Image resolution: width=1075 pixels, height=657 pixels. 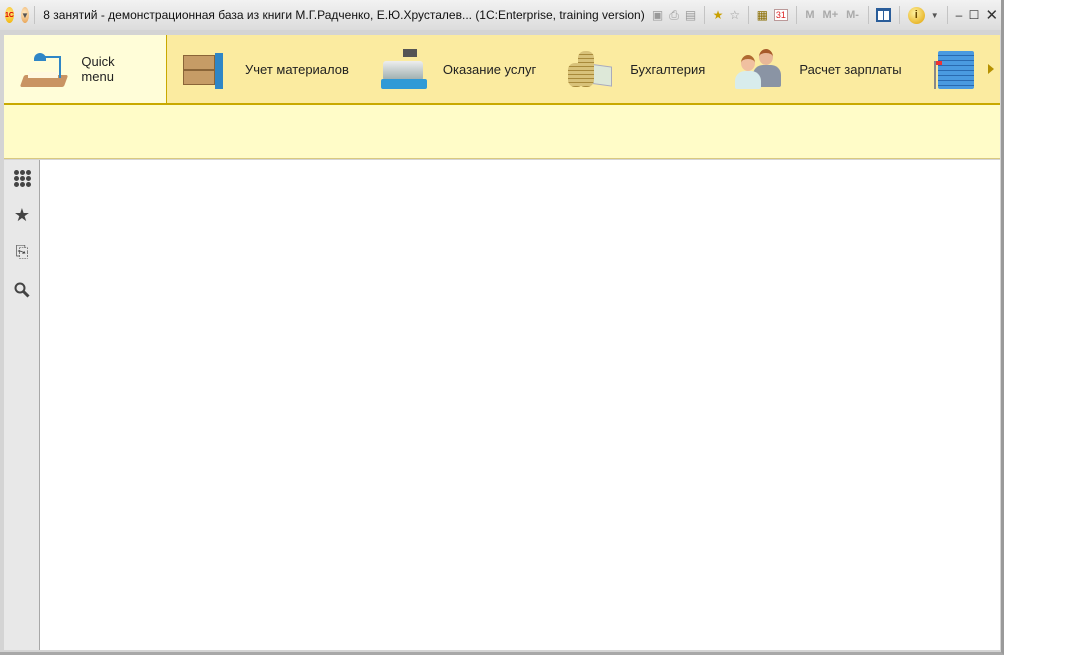 I want to click on left-sidebar: ★ ⎘, so click(x=22, y=405).